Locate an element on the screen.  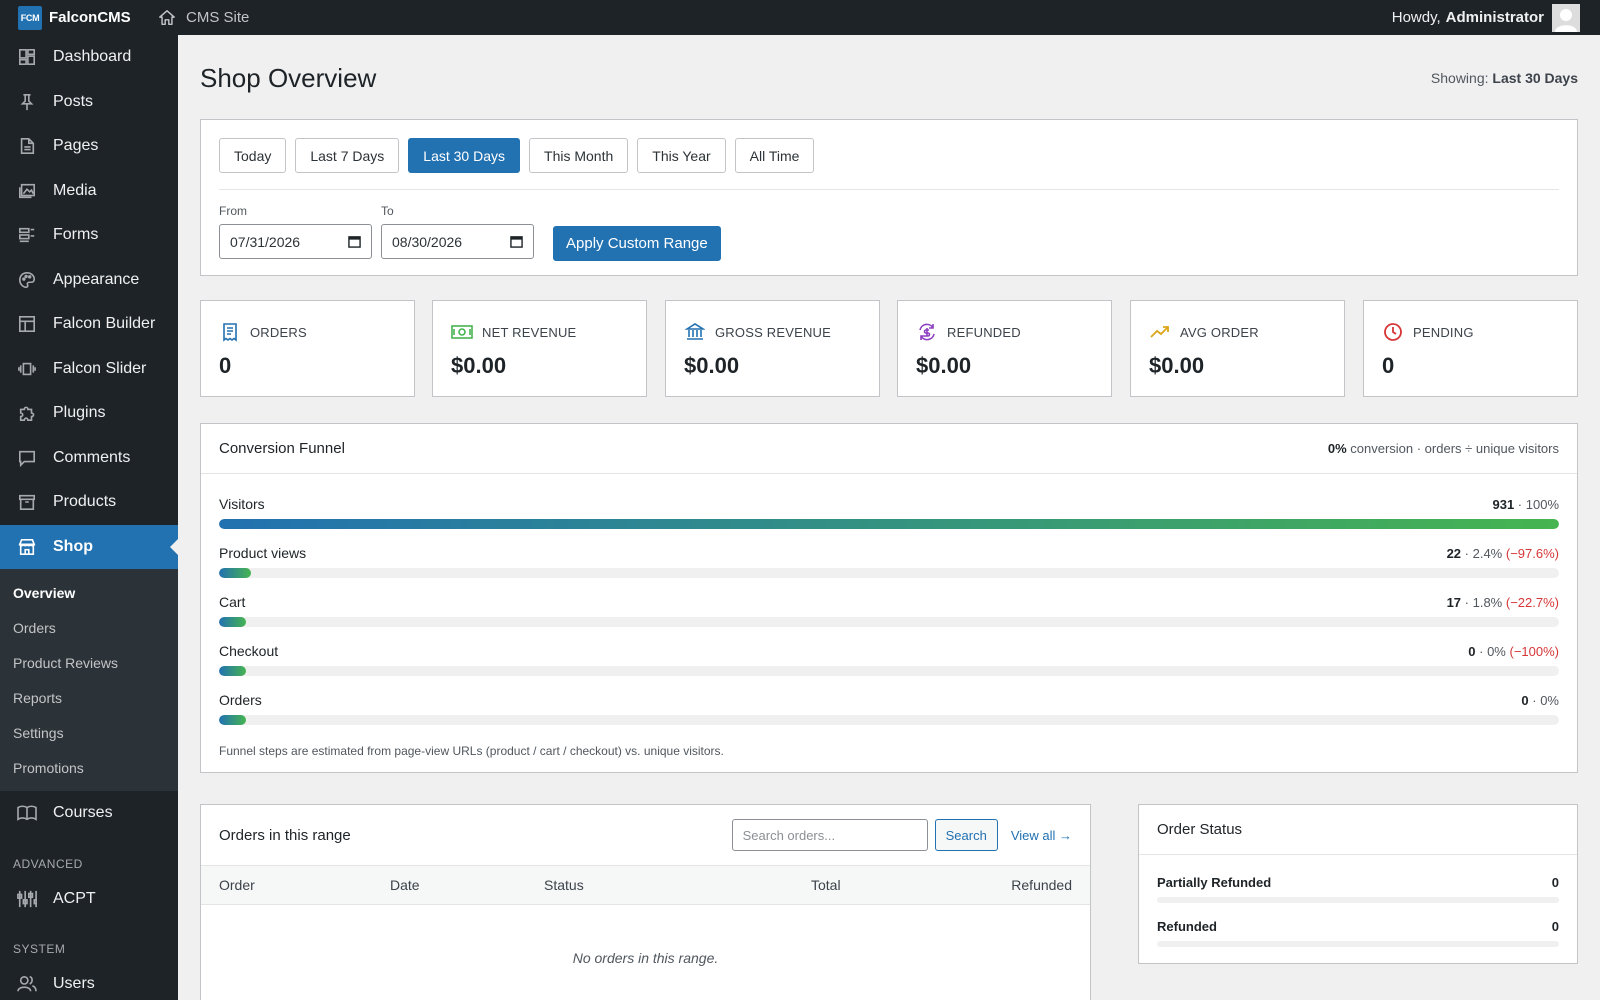
sidebar-item-posts: Posts is located at coordinates (89, 102).